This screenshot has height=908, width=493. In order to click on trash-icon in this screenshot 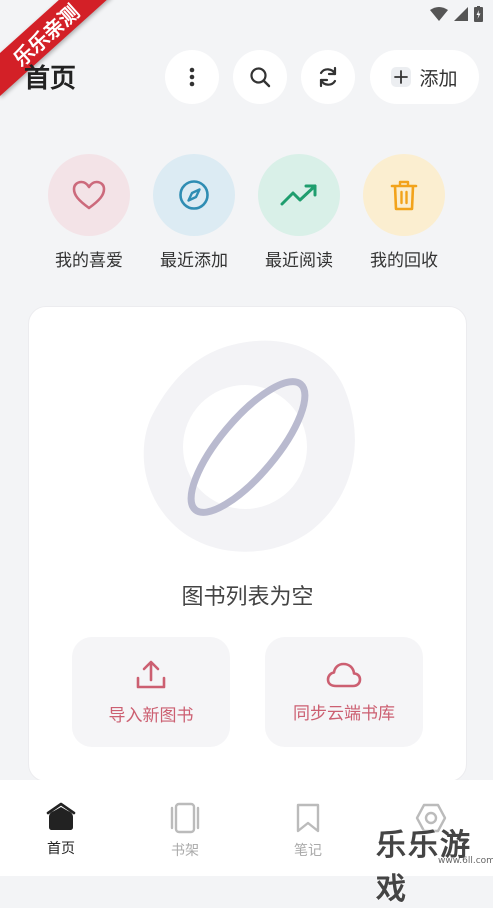, I will do `click(404, 195)`.